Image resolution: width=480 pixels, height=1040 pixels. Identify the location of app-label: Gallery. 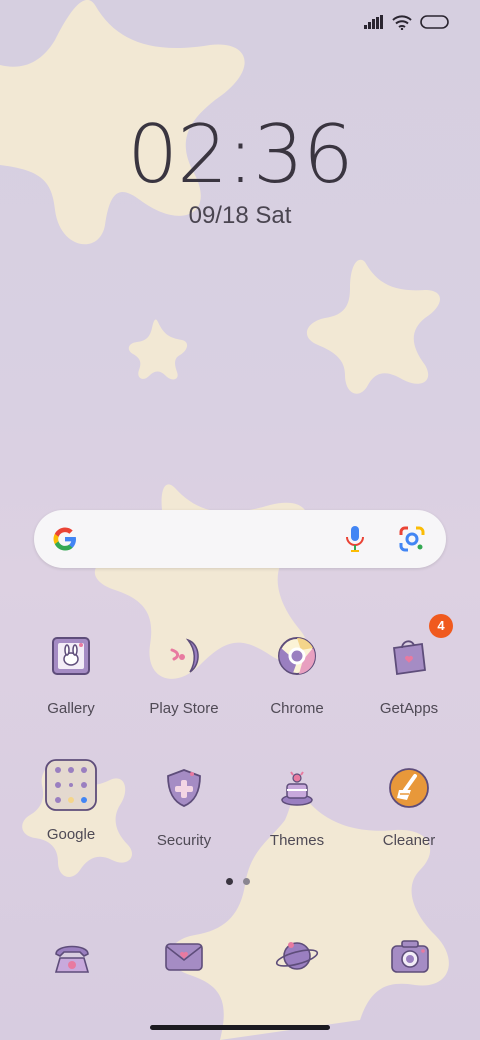
(71, 708).